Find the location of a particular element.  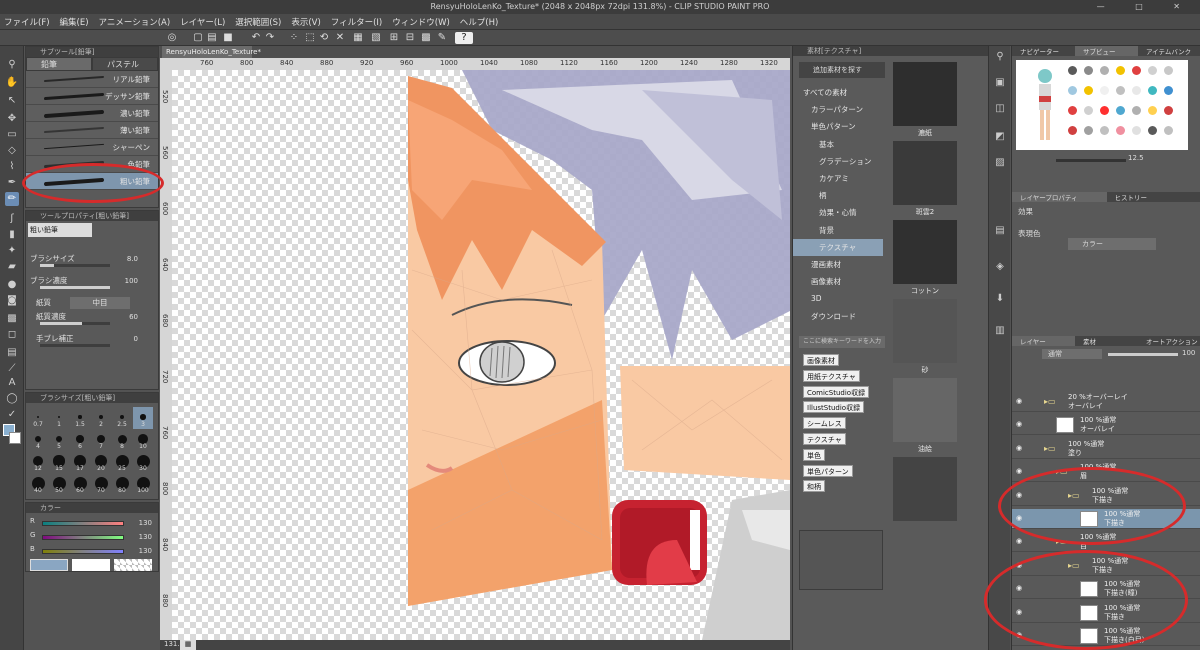

brush-item: 色鉛筆 is located at coordinates (92, 164).